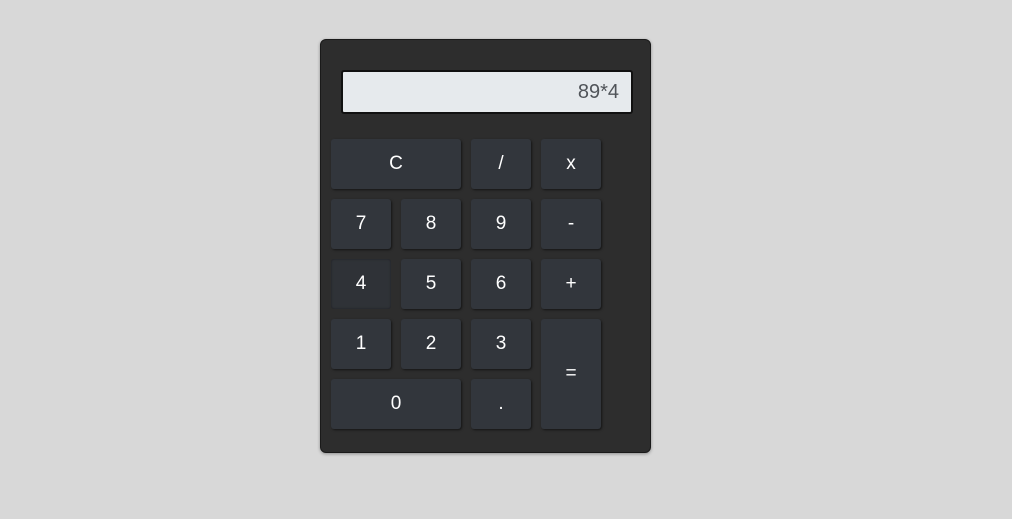 The width and height of the screenshot is (1012, 519). What do you see at coordinates (487, 92) in the screenshot?
I see `calculator-display` at bounding box center [487, 92].